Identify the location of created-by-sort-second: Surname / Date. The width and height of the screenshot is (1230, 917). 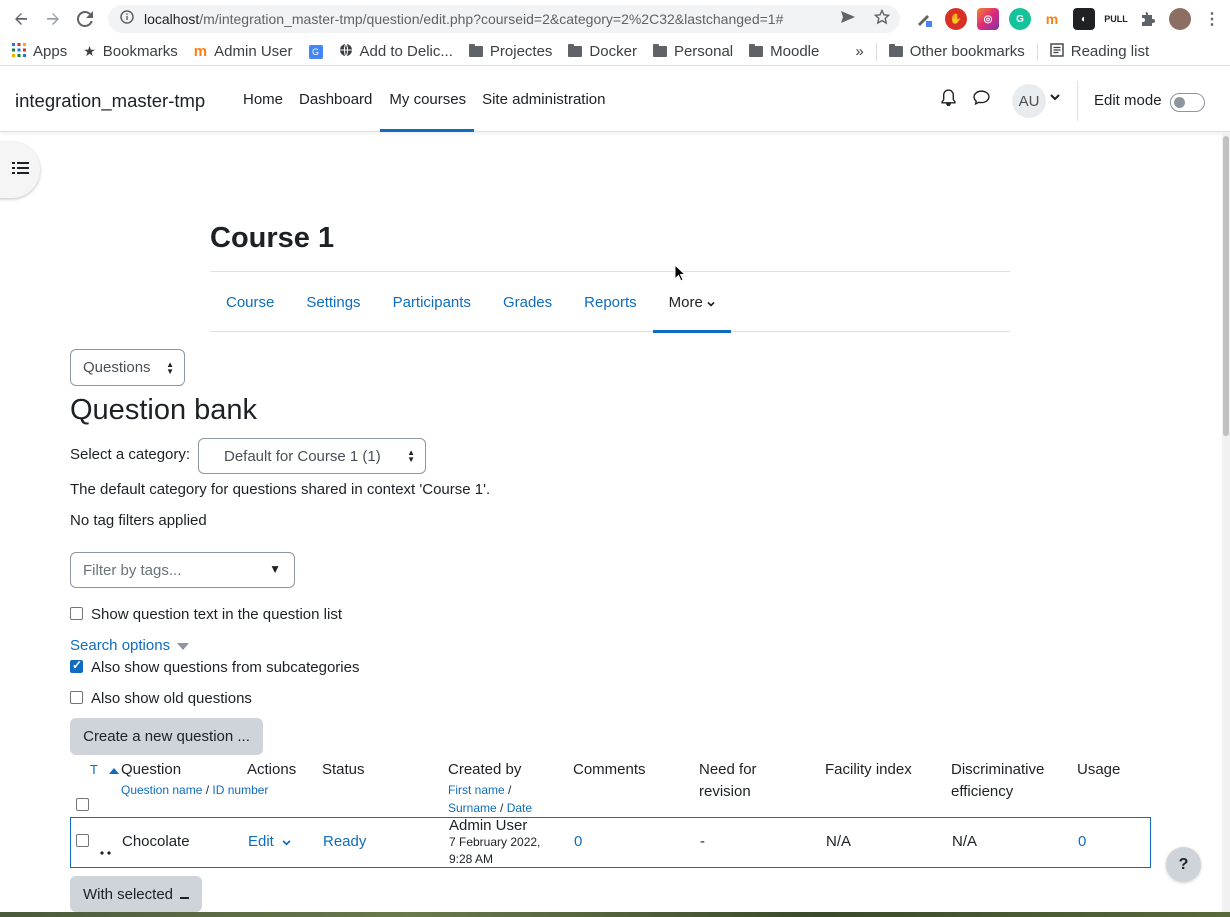
(490, 808).